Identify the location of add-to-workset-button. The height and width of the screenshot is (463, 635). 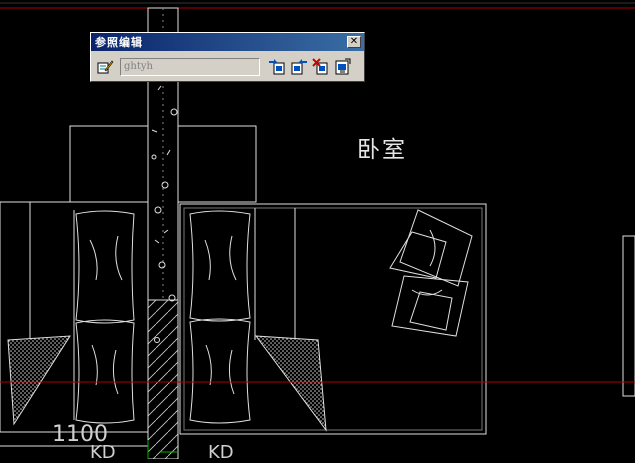
(277, 67).